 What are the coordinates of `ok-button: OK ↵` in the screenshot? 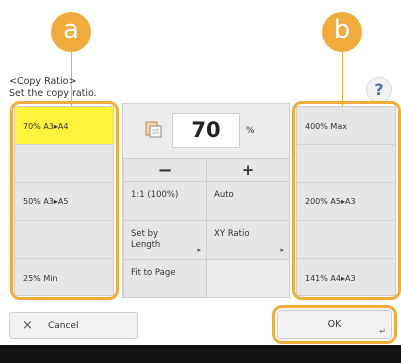 It's located at (334, 324).